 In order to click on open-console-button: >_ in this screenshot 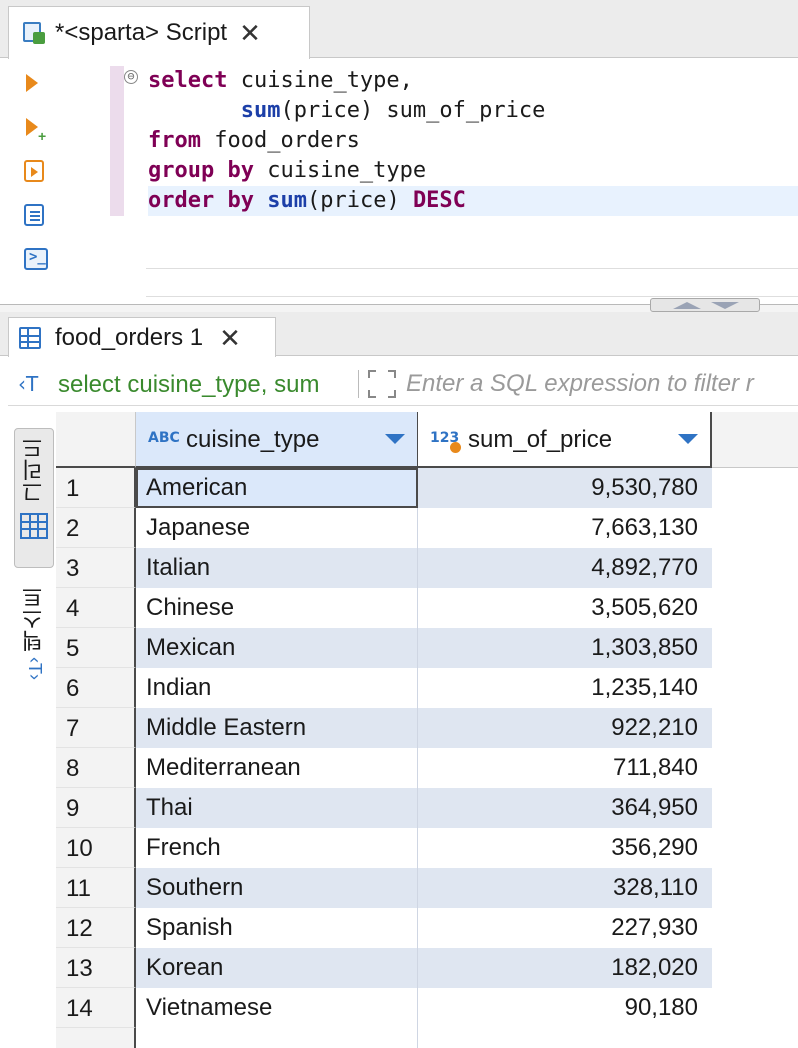, I will do `click(35, 259)`.